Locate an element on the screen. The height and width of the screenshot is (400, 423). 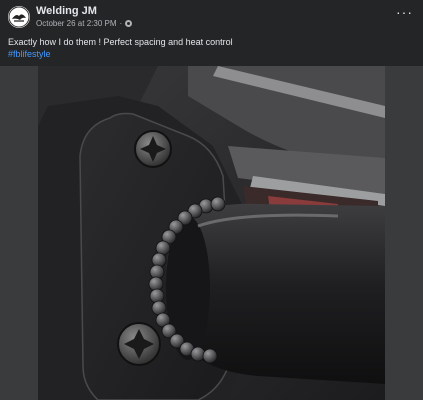
more-options-icon: ··· is located at coordinates (404, 12).